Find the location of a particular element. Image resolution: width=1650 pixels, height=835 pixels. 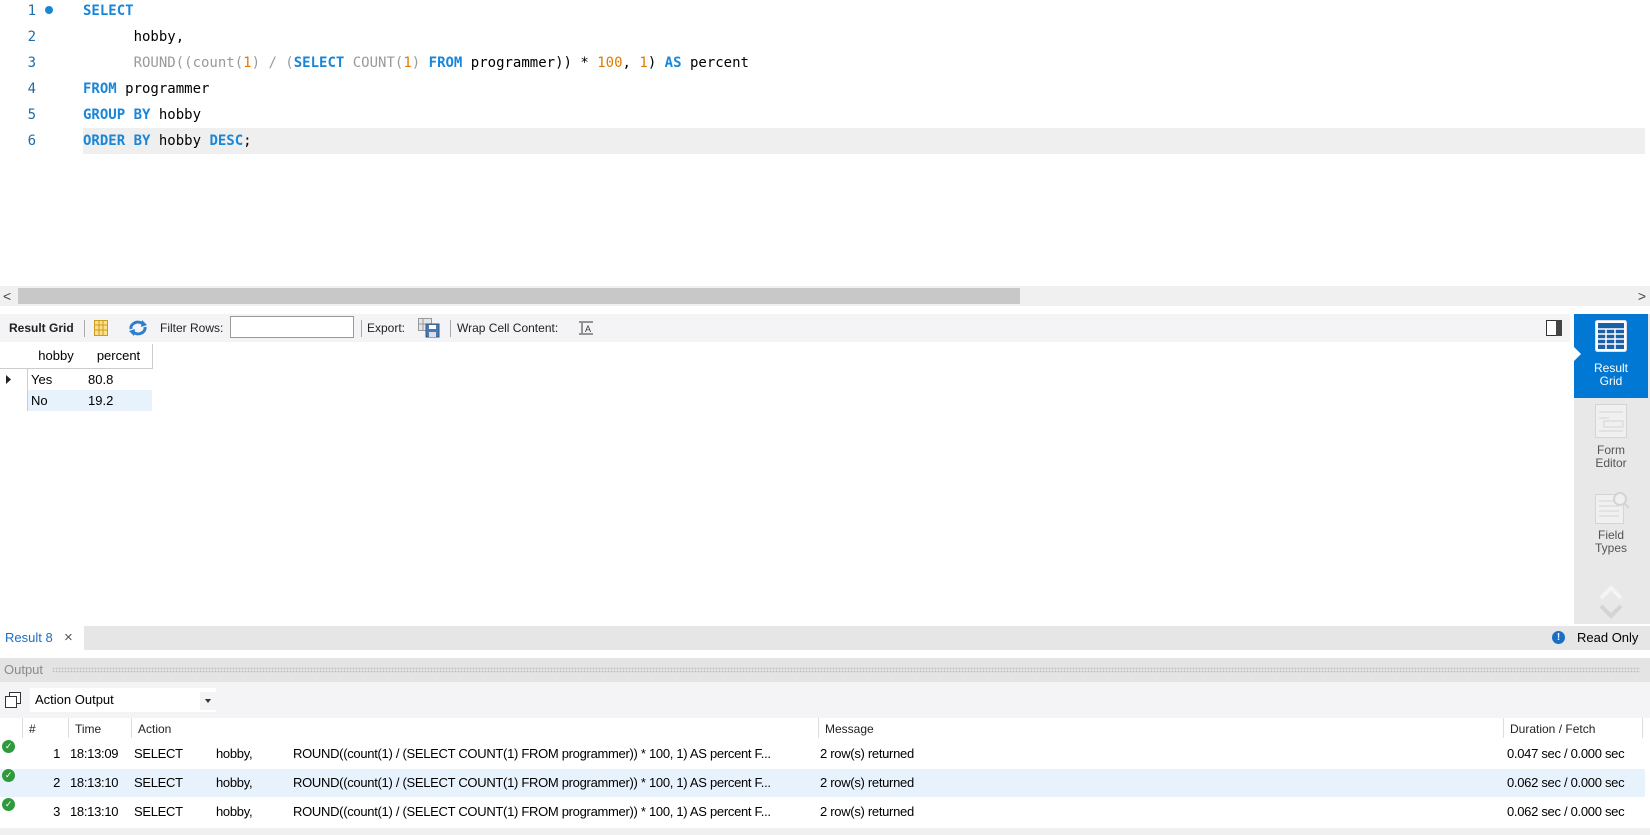

refresh-icon is located at coordinates (138, 328).